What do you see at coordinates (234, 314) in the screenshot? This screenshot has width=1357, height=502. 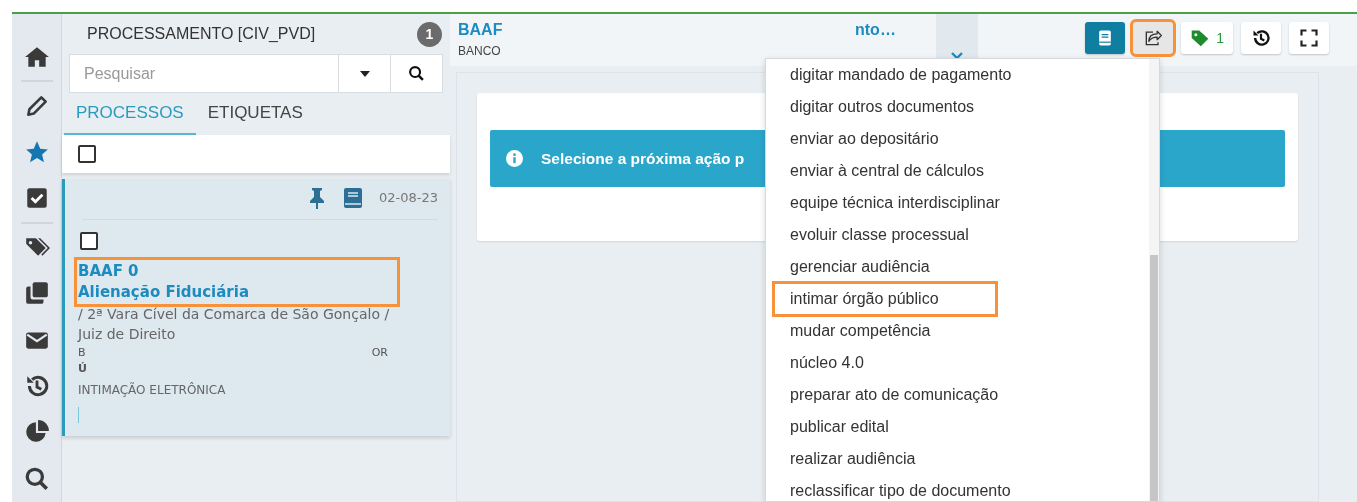 I see `court-text: / 2ª Vara Cível da Comarca de São Gonçalo /` at bounding box center [234, 314].